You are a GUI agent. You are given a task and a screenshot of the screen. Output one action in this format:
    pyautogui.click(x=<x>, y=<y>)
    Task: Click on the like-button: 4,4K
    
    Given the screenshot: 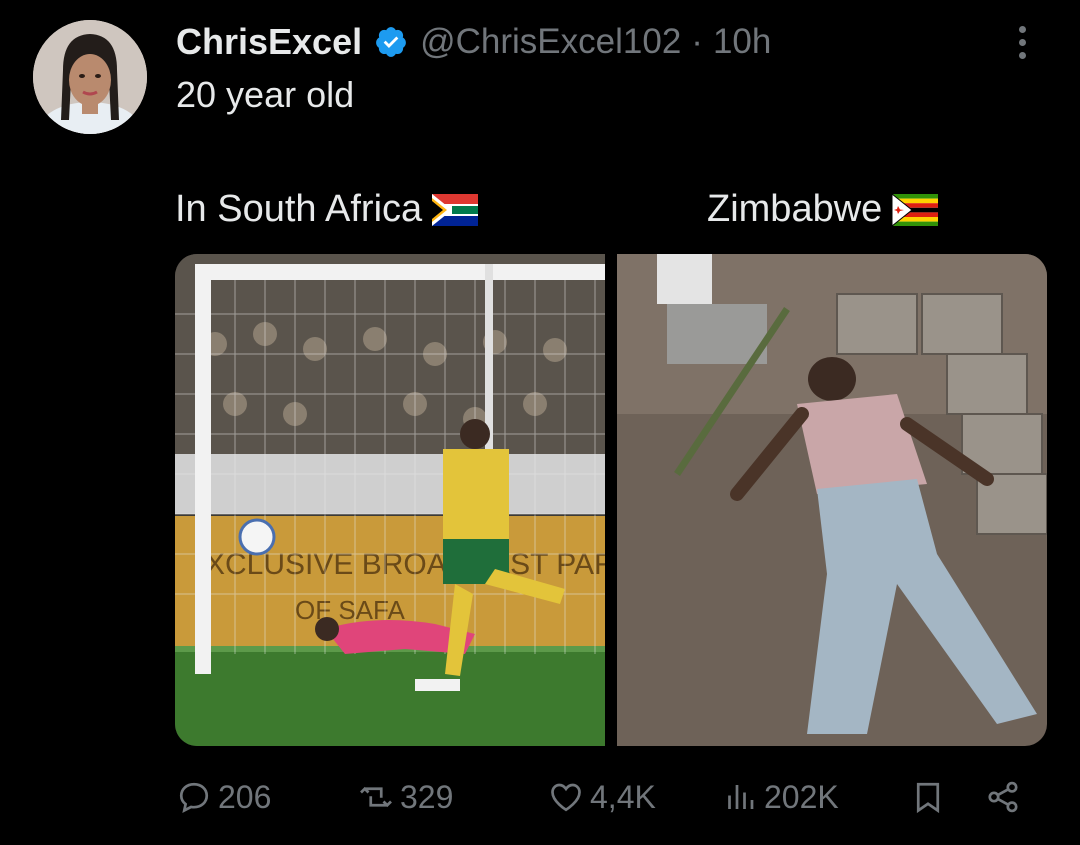 What is the action you would take?
    pyautogui.click(x=602, y=797)
    